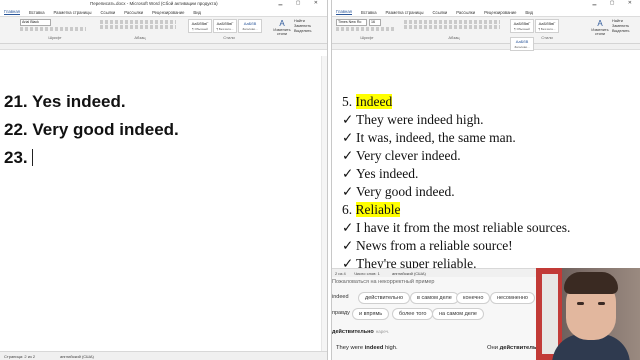 This screenshot has height=360, width=640. What do you see at coordinates (547, 37) in the screenshot?
I see `styles-group-label-right: Стили` at bounding box center [547, 37].